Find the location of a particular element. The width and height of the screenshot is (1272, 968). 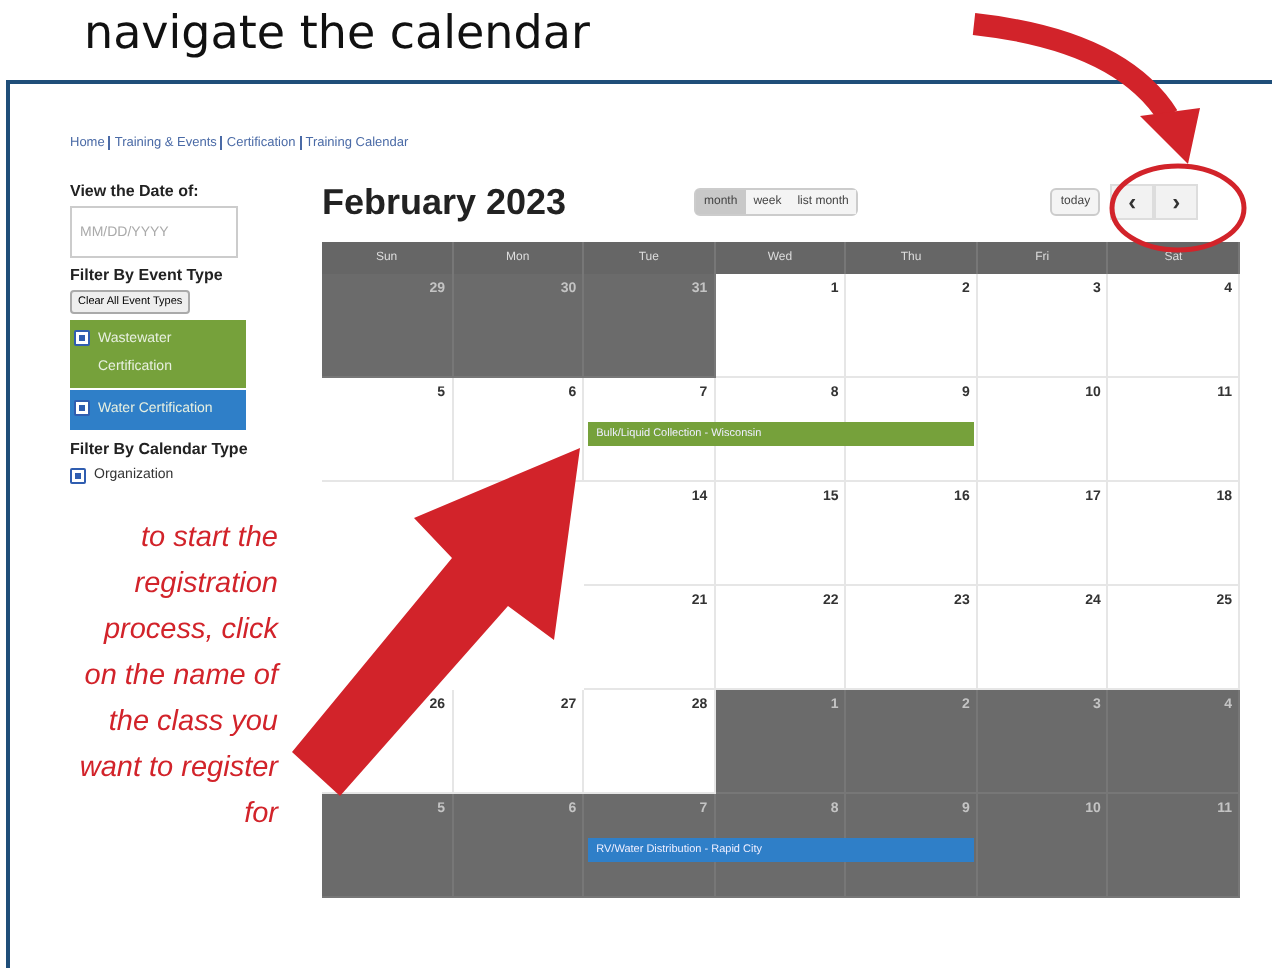

date-label: View the Date of: is located at coordinates (134, 191).